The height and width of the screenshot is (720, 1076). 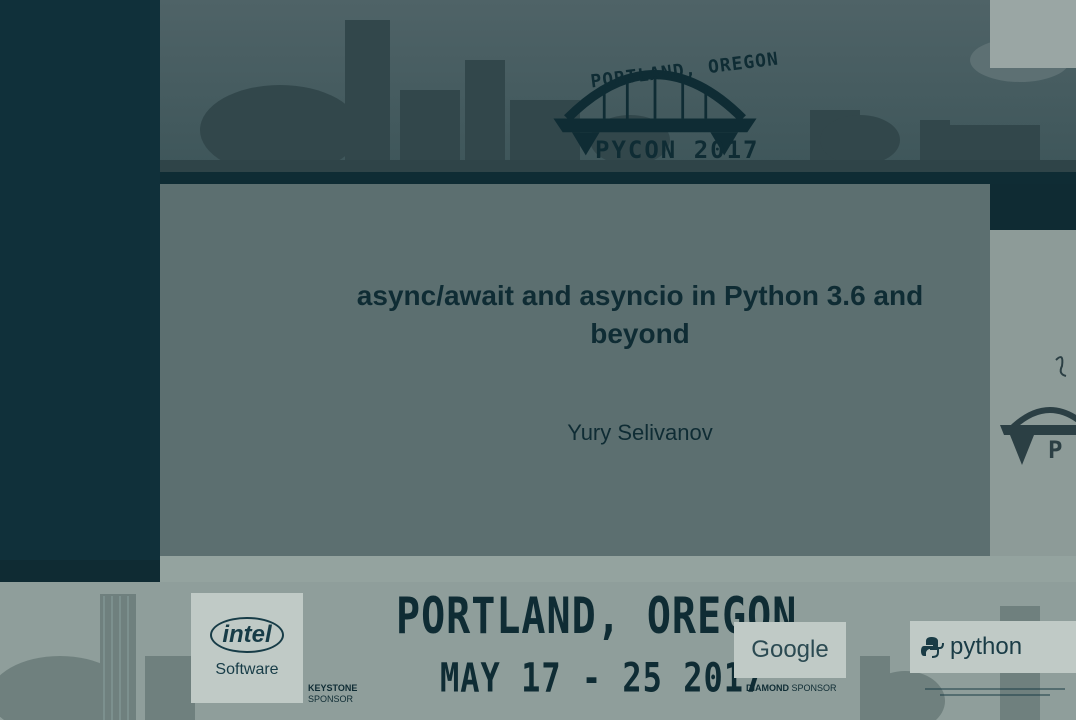 What do you see at coordinates (618, 569) in the screenshot?
I see `bottom-divider` at bounding box center [618, 569].